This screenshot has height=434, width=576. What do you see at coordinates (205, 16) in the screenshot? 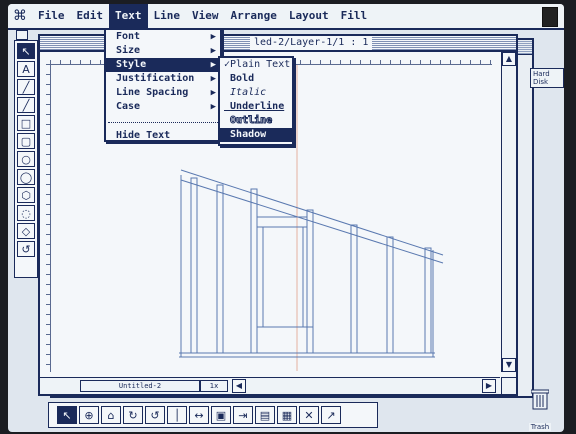
I see `menu-view: View` at bounding box center [205, 16].